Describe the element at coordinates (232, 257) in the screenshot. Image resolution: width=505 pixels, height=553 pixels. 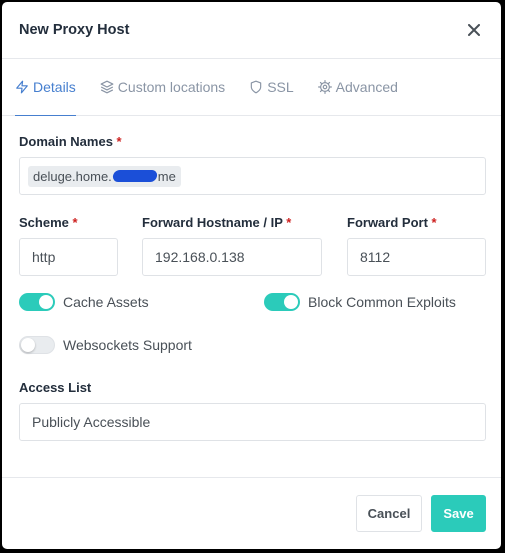
I see `forward-host-input: 192.168.0.138` at that location.